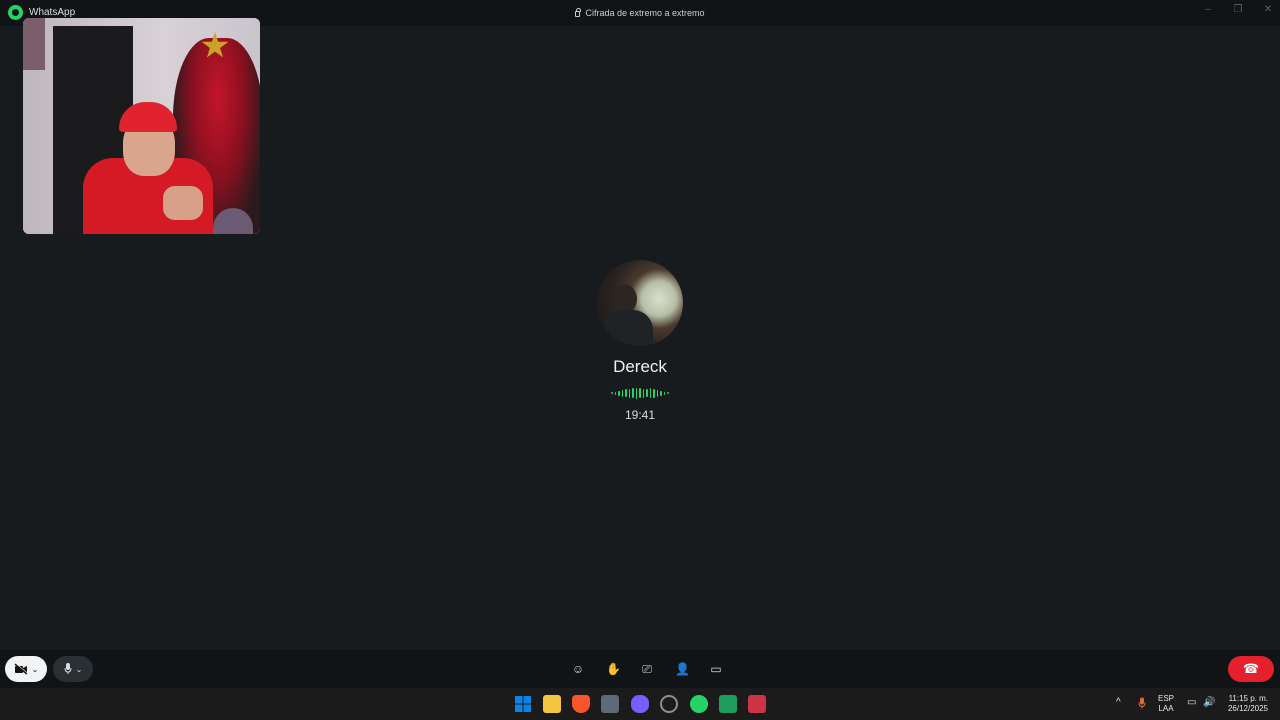 The image size is (1280, 720). Describe the element at coordinates (682, 669) in the screenshot. I see `add-participant-icon: 👤` at that location.